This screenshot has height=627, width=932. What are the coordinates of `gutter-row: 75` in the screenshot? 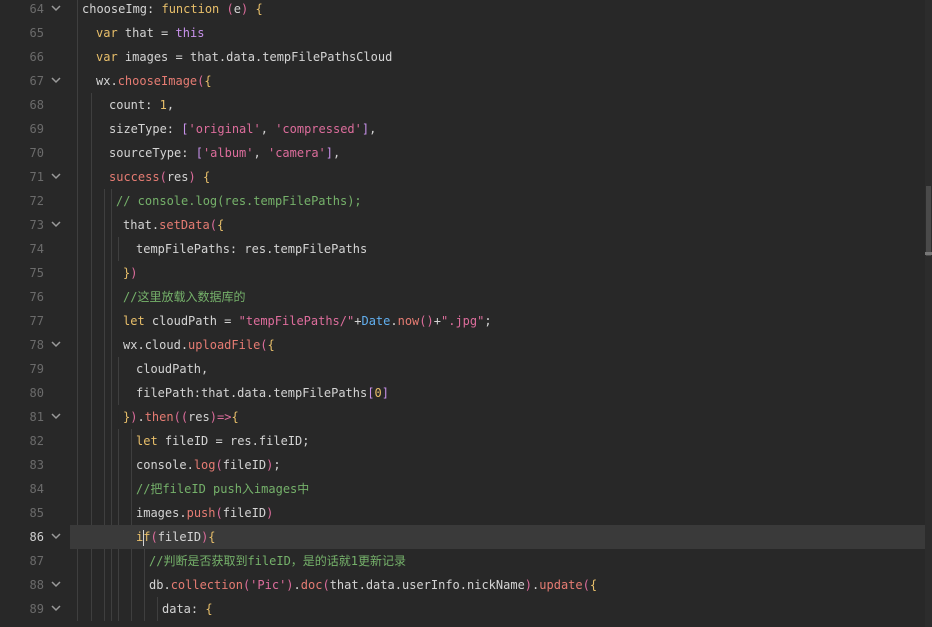 It's located at (35, 273).